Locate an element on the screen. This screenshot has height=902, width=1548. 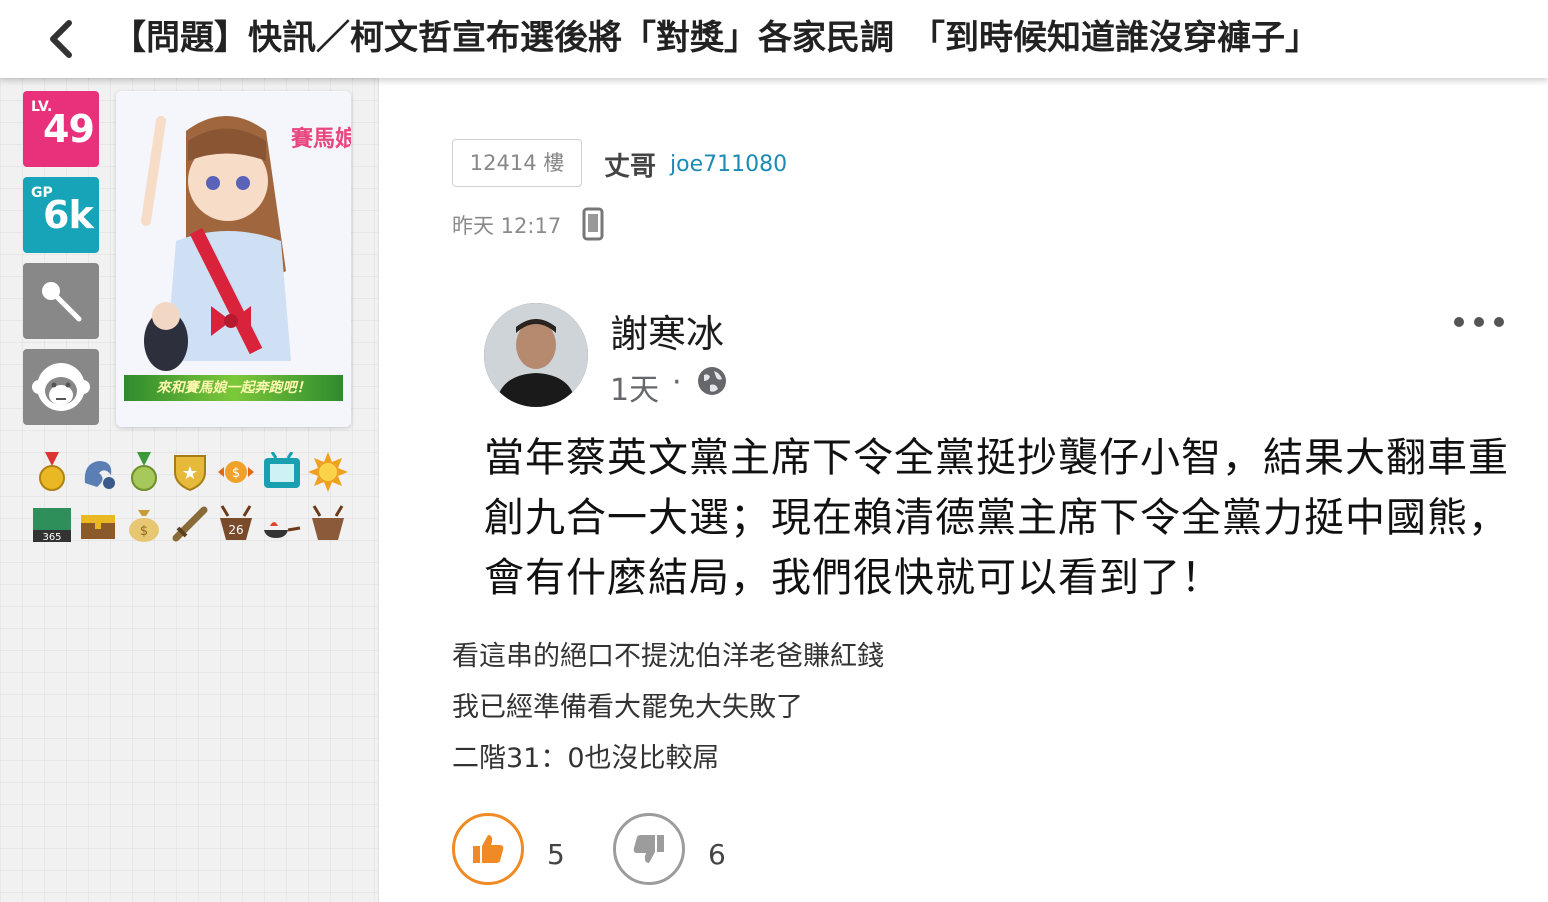
thumbs-down-icon is located at coordinates (648, 849).